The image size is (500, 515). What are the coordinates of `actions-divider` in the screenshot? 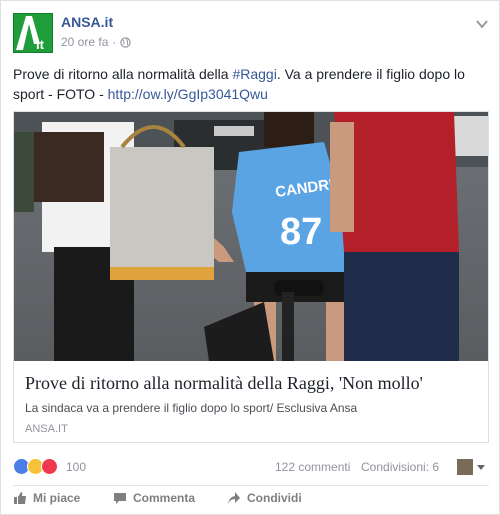 It's located at (251, 485).